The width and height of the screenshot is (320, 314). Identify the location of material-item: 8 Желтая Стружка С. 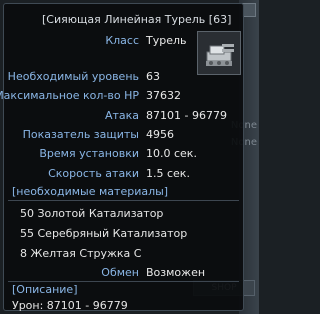
(81, 253).